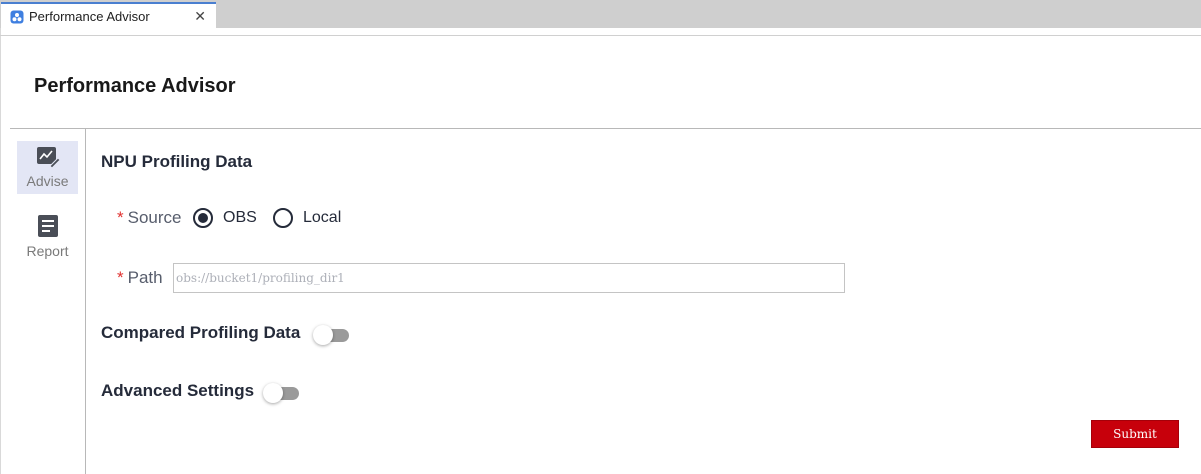 The width and height of the screenshot is (1201, 474). What do you see at coordinates (48, 301) in the screenshot?
I see `sidebar: Advise Report` at bounding box center [48, 301].